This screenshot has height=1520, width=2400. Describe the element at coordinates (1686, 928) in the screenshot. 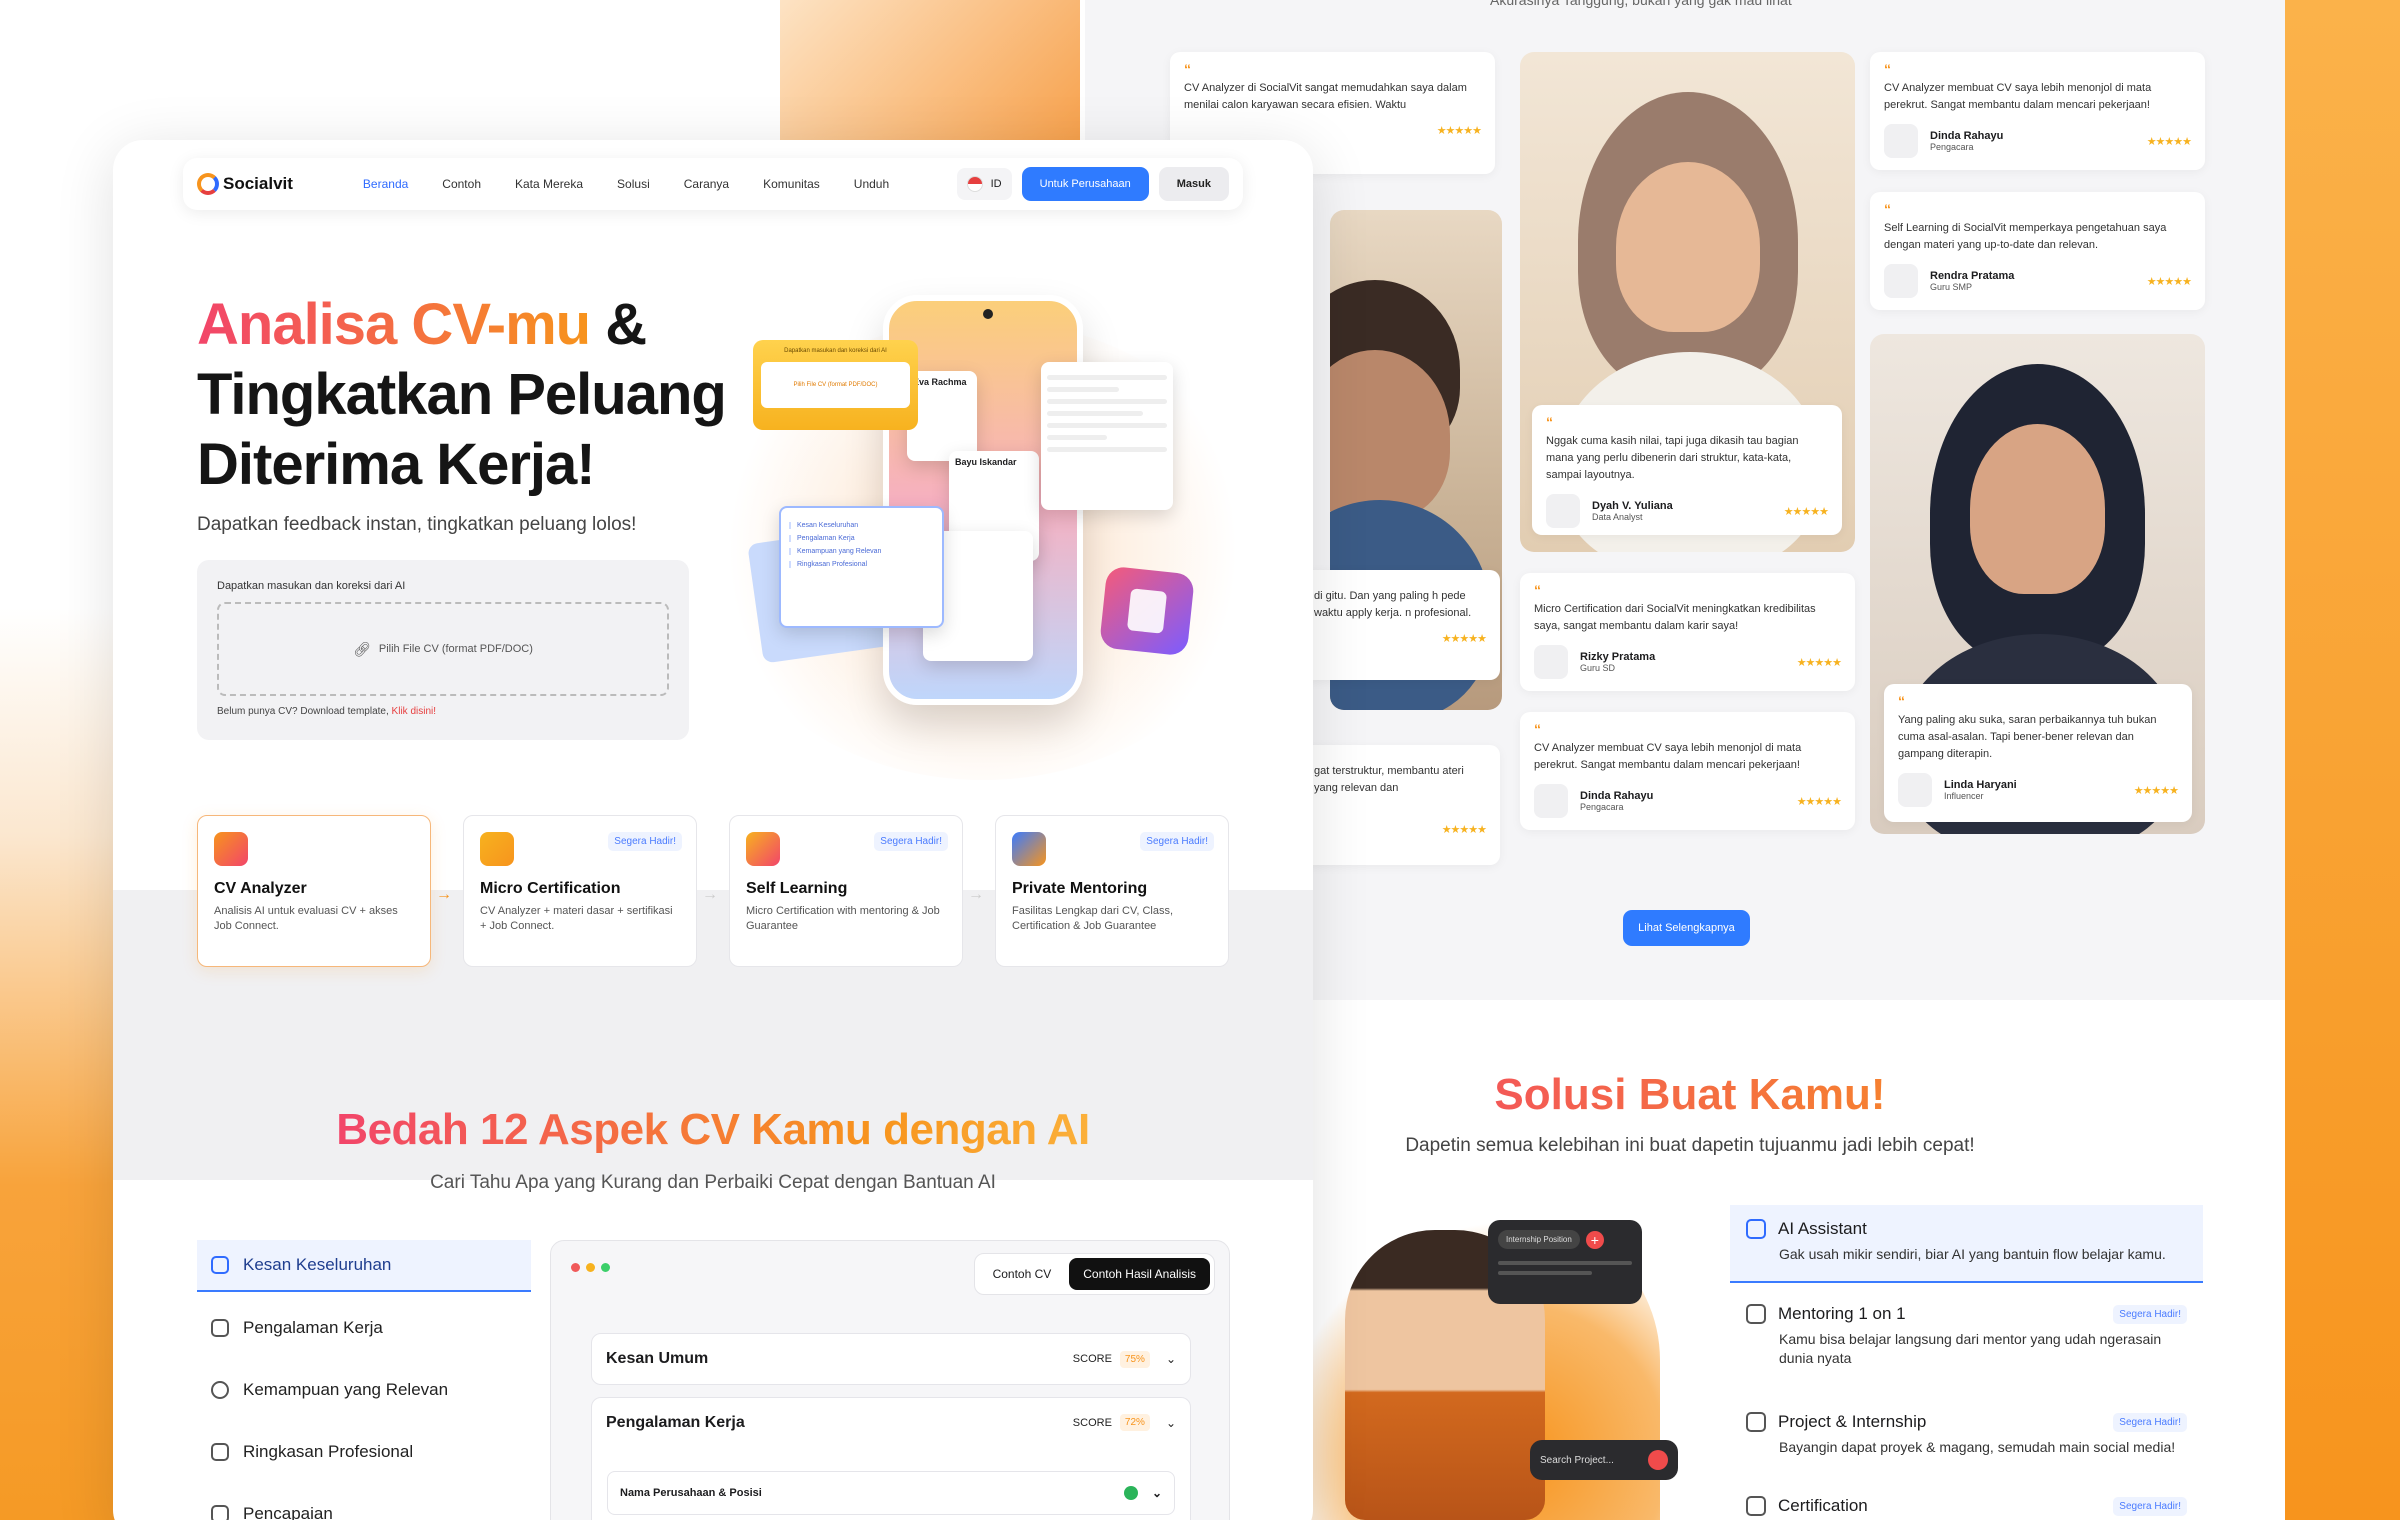

I see `see-more-button: Lihat Selengkapnya` at that location.